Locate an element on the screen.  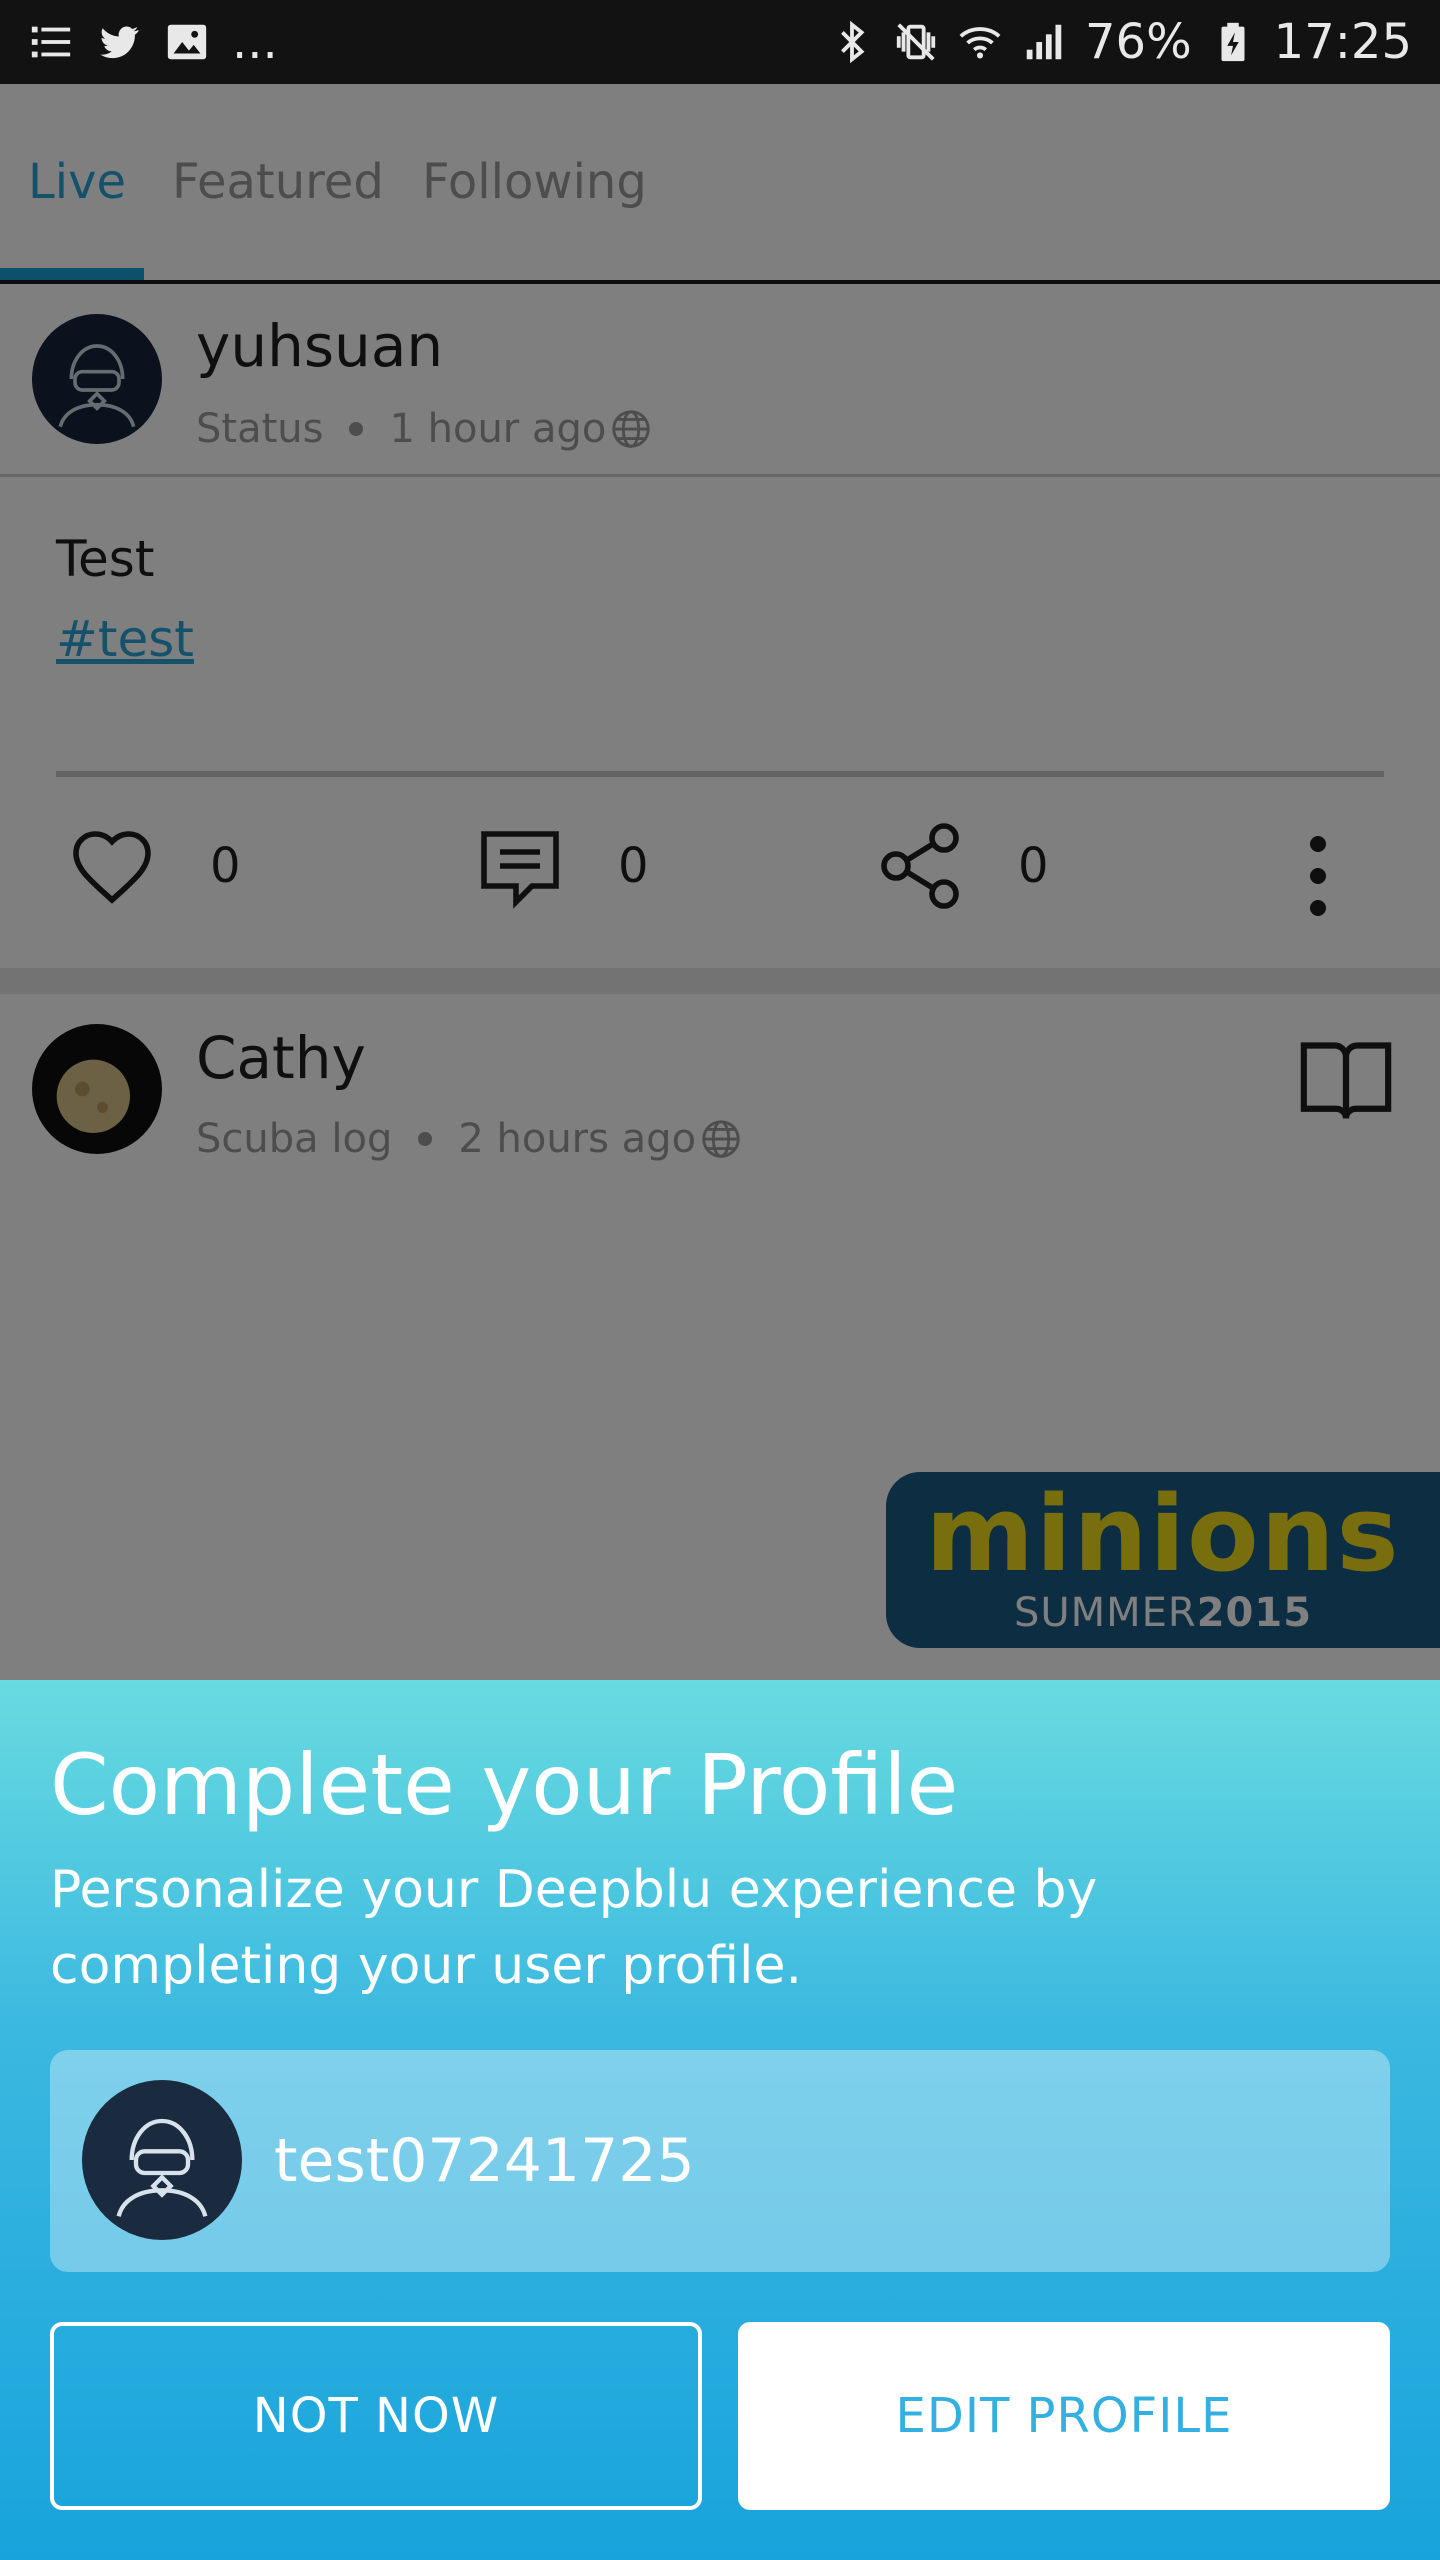
status-bar: ... 76% 17:25 is located at coordinates (720, 42).